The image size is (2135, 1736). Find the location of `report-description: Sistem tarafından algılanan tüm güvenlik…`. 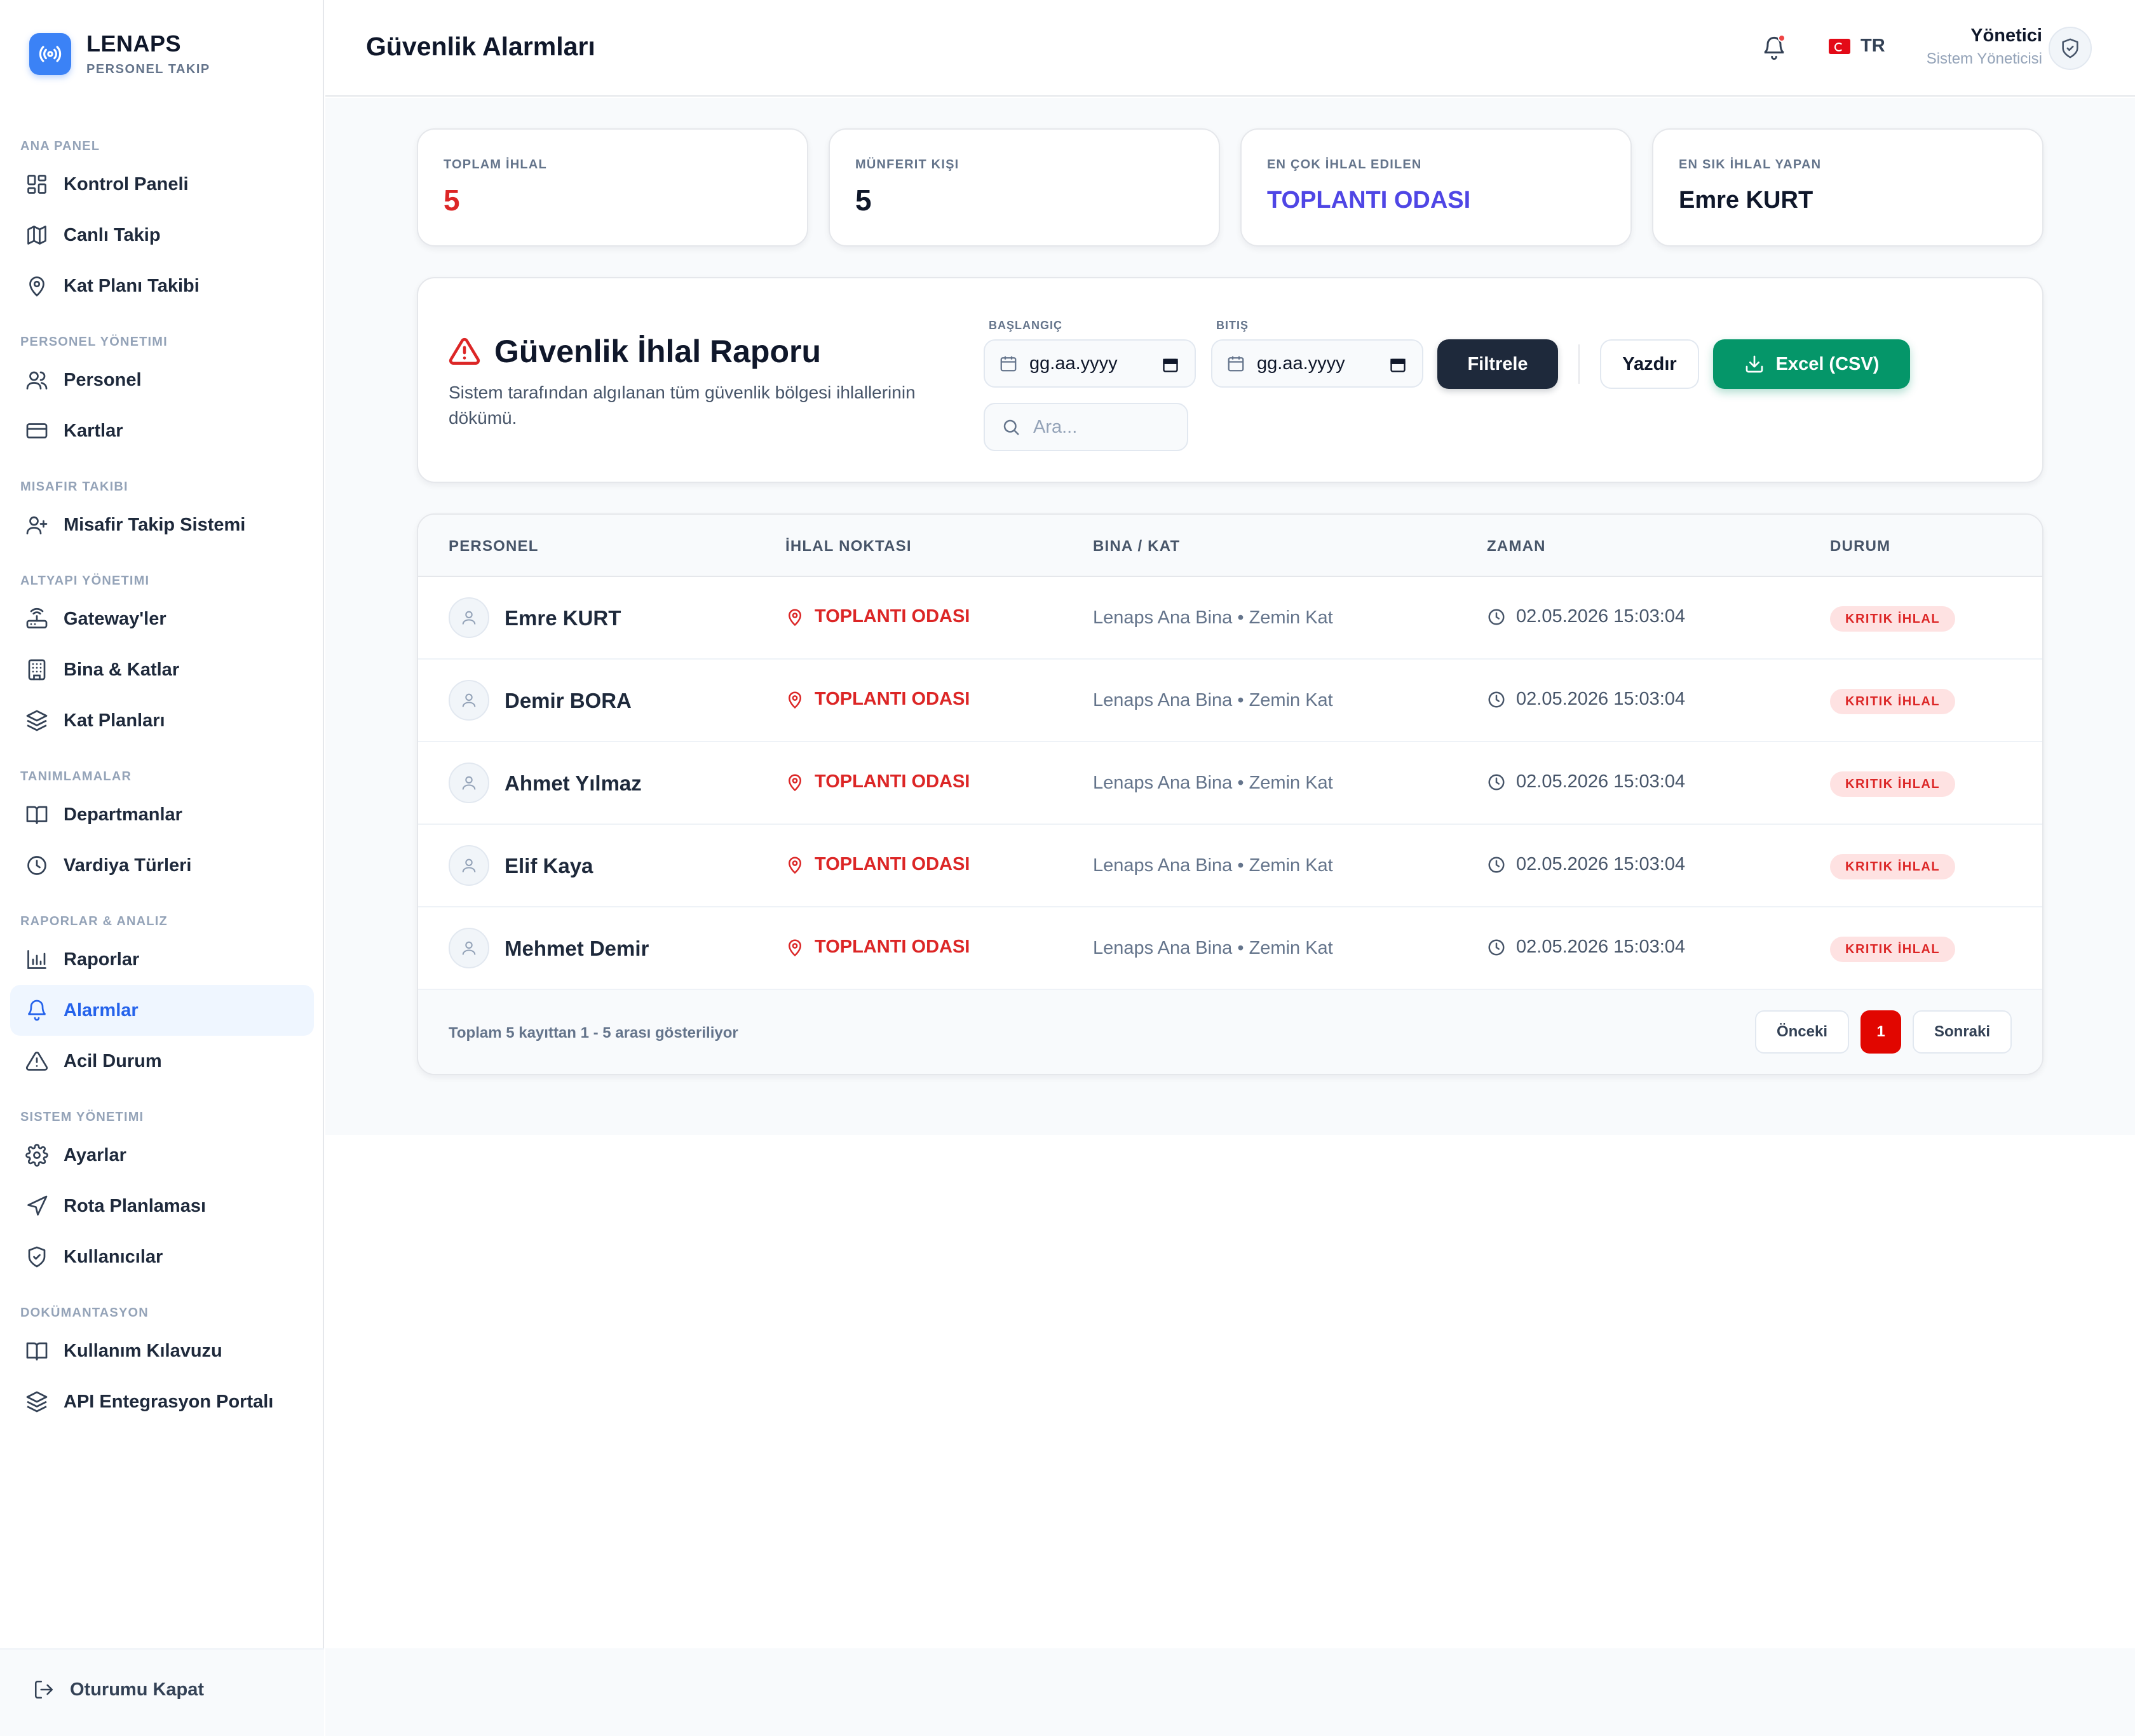

report-description: Sistem tarafından algılanan tüm güvenlik… is located at coordinates (682, 405).